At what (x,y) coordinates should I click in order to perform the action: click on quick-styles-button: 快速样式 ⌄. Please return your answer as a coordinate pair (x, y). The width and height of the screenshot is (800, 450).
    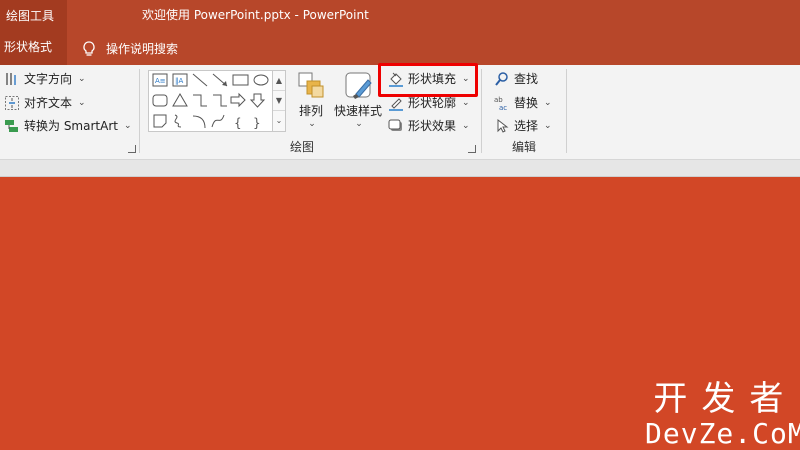
    Looking at the image, I should click on (358, 99).